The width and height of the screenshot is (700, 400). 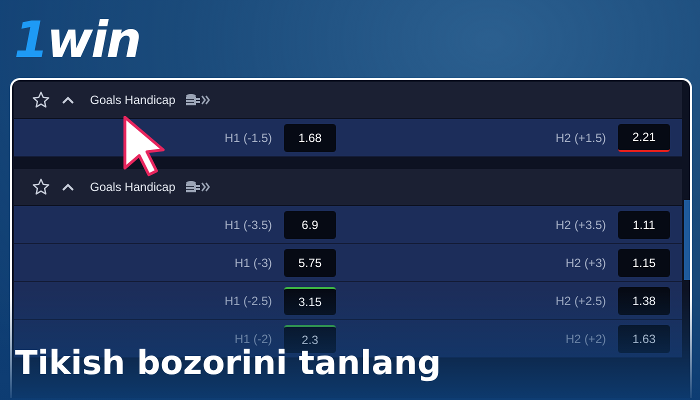 I want to click on odds-button: 6.9, so click(x=310, y=224).